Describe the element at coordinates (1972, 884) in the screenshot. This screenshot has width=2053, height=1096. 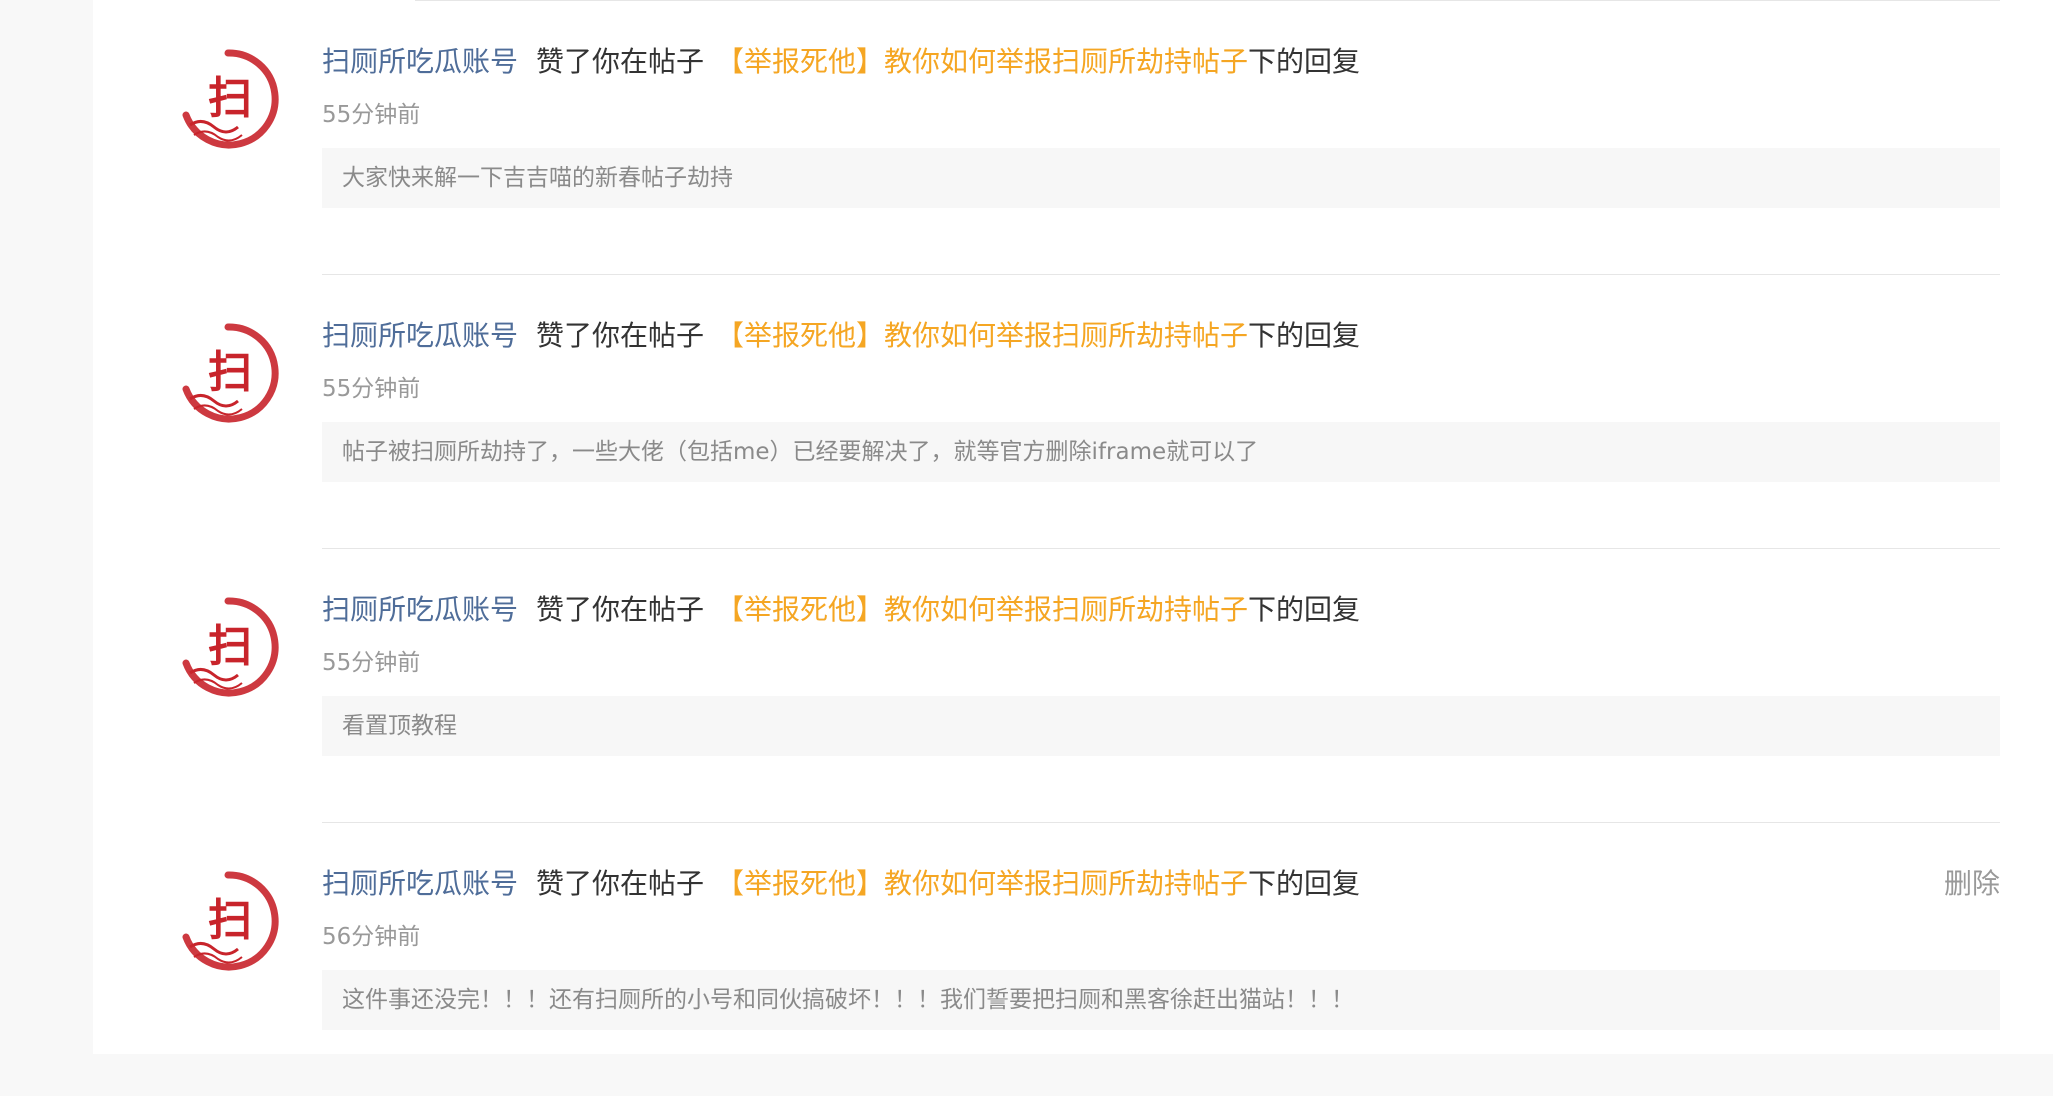
I see `delete-button: 删除` at that location.